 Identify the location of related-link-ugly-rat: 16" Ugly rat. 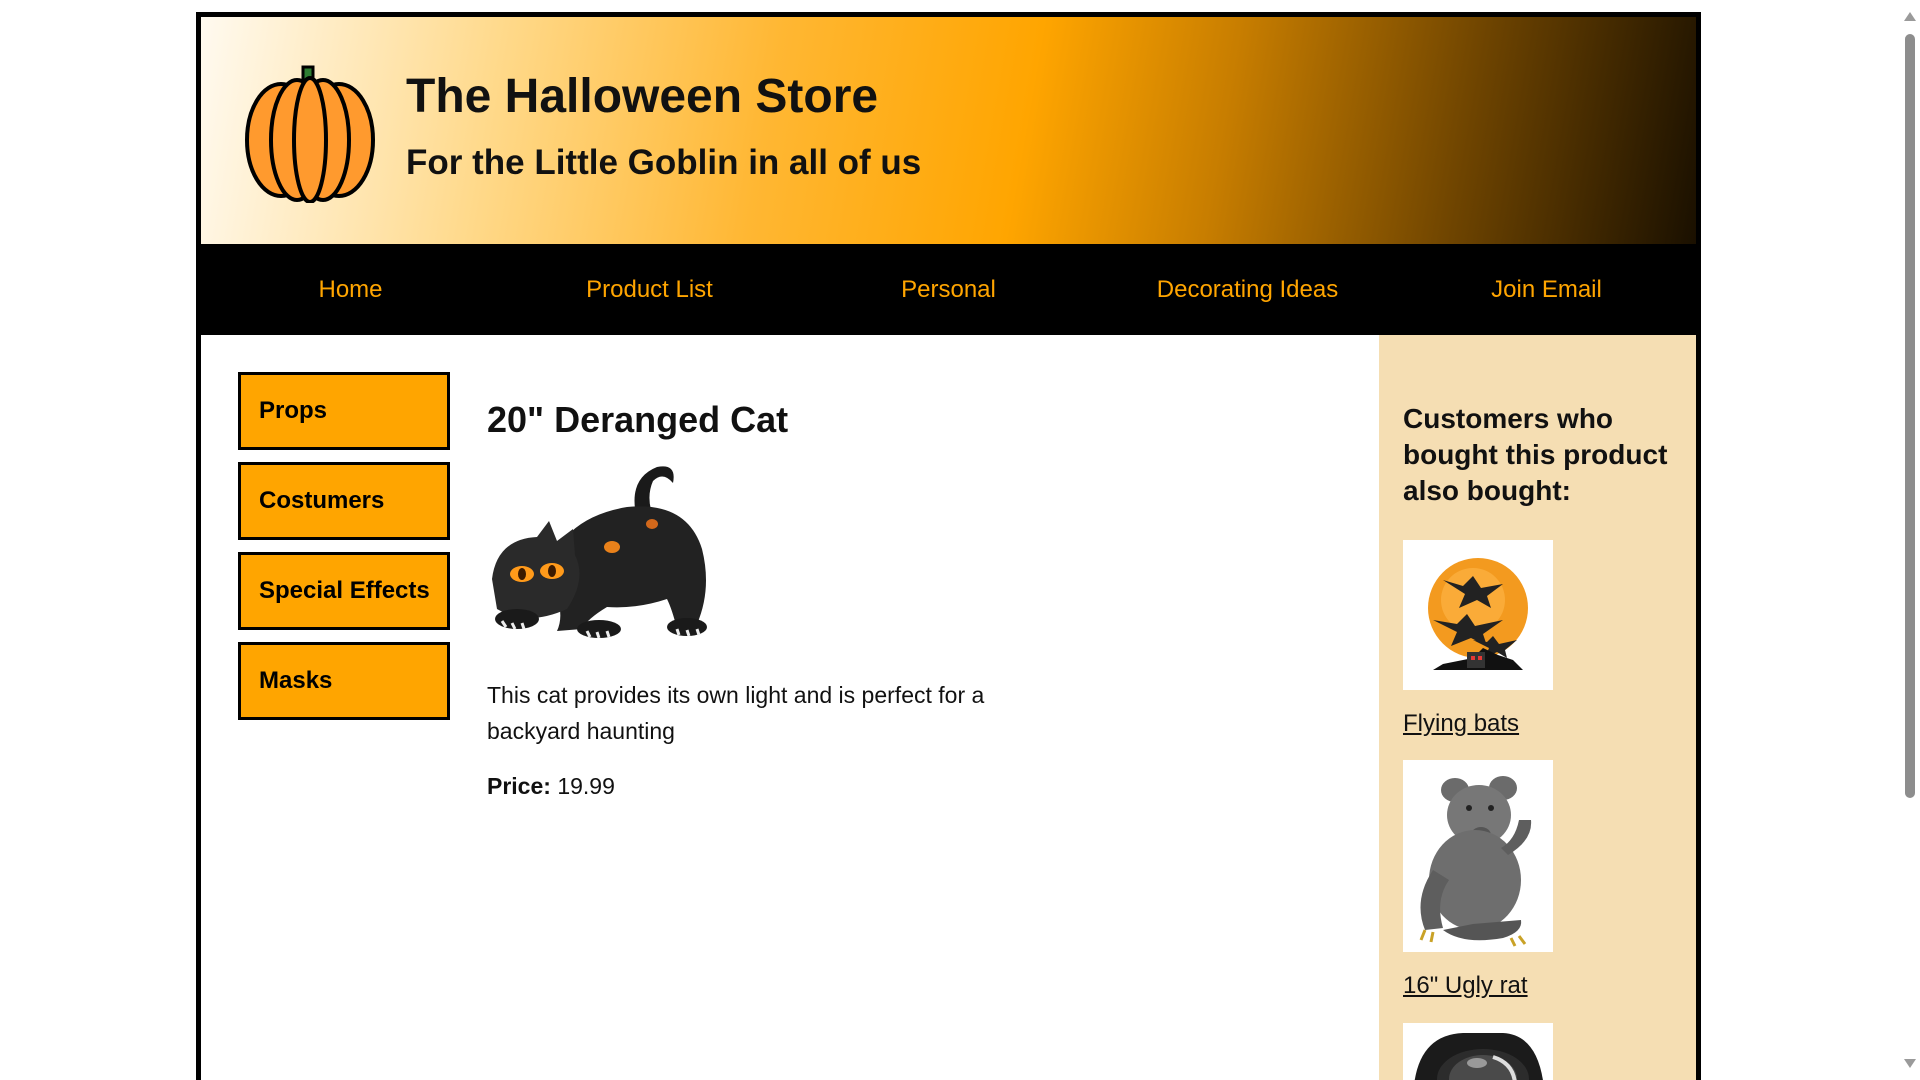
(1465, 986).